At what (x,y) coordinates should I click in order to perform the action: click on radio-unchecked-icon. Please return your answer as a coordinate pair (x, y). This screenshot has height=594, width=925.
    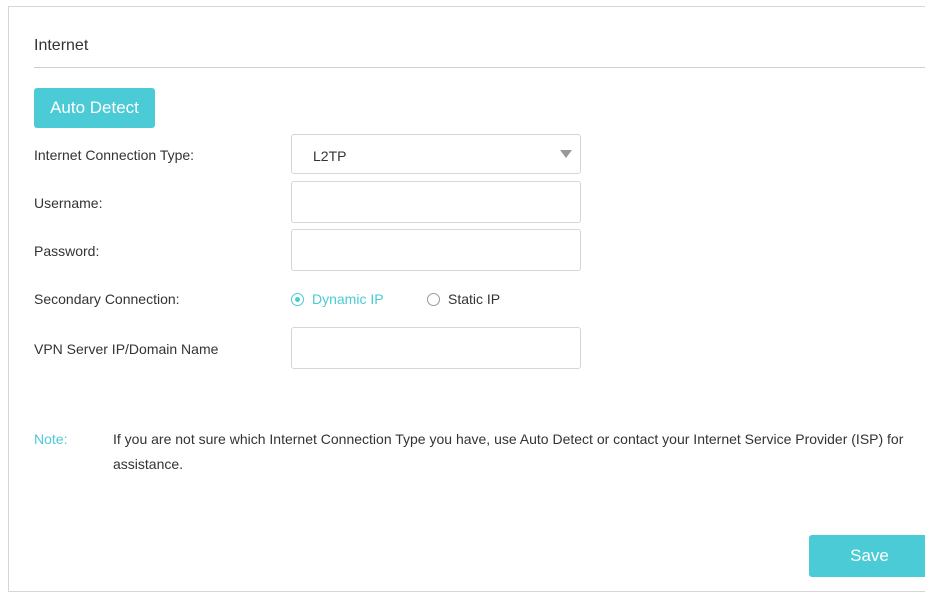
    Looking at the image, I should click on (433, 299).